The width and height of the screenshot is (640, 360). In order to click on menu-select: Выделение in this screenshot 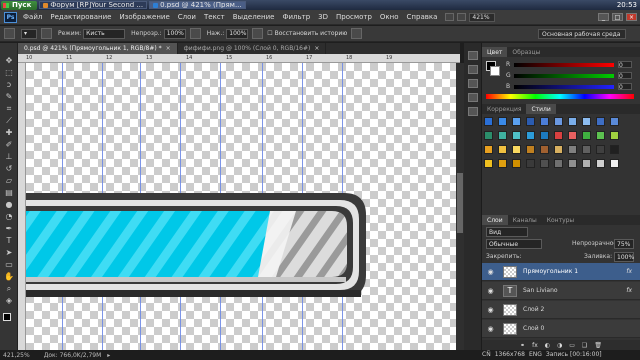, I will do `click(254, 17)`.